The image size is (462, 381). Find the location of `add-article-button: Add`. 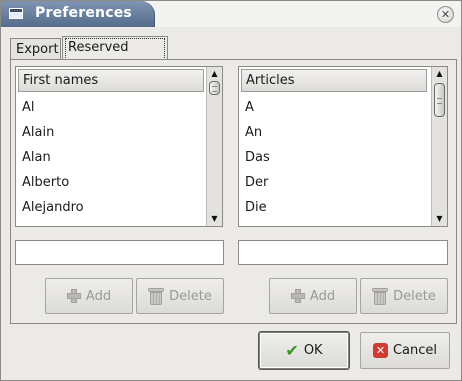

add-article-button: Add is located at coordinates (313, 296).